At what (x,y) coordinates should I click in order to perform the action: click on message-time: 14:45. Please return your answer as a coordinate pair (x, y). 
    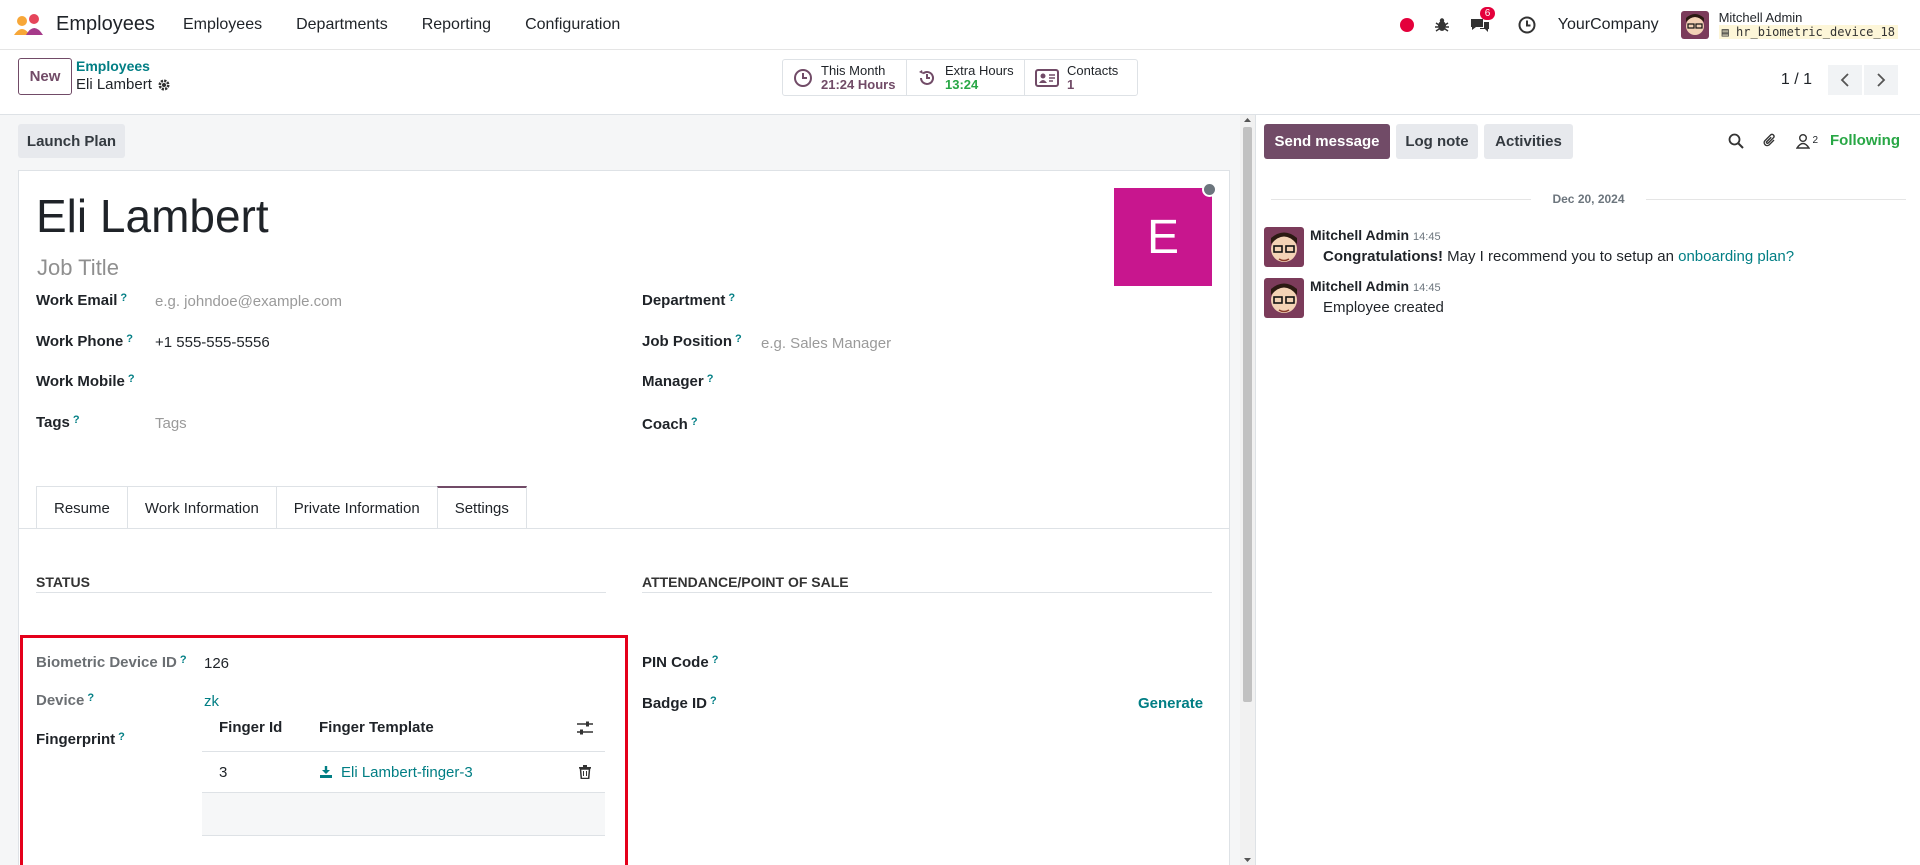
    Looking at the image, I should click on (1427, 237).